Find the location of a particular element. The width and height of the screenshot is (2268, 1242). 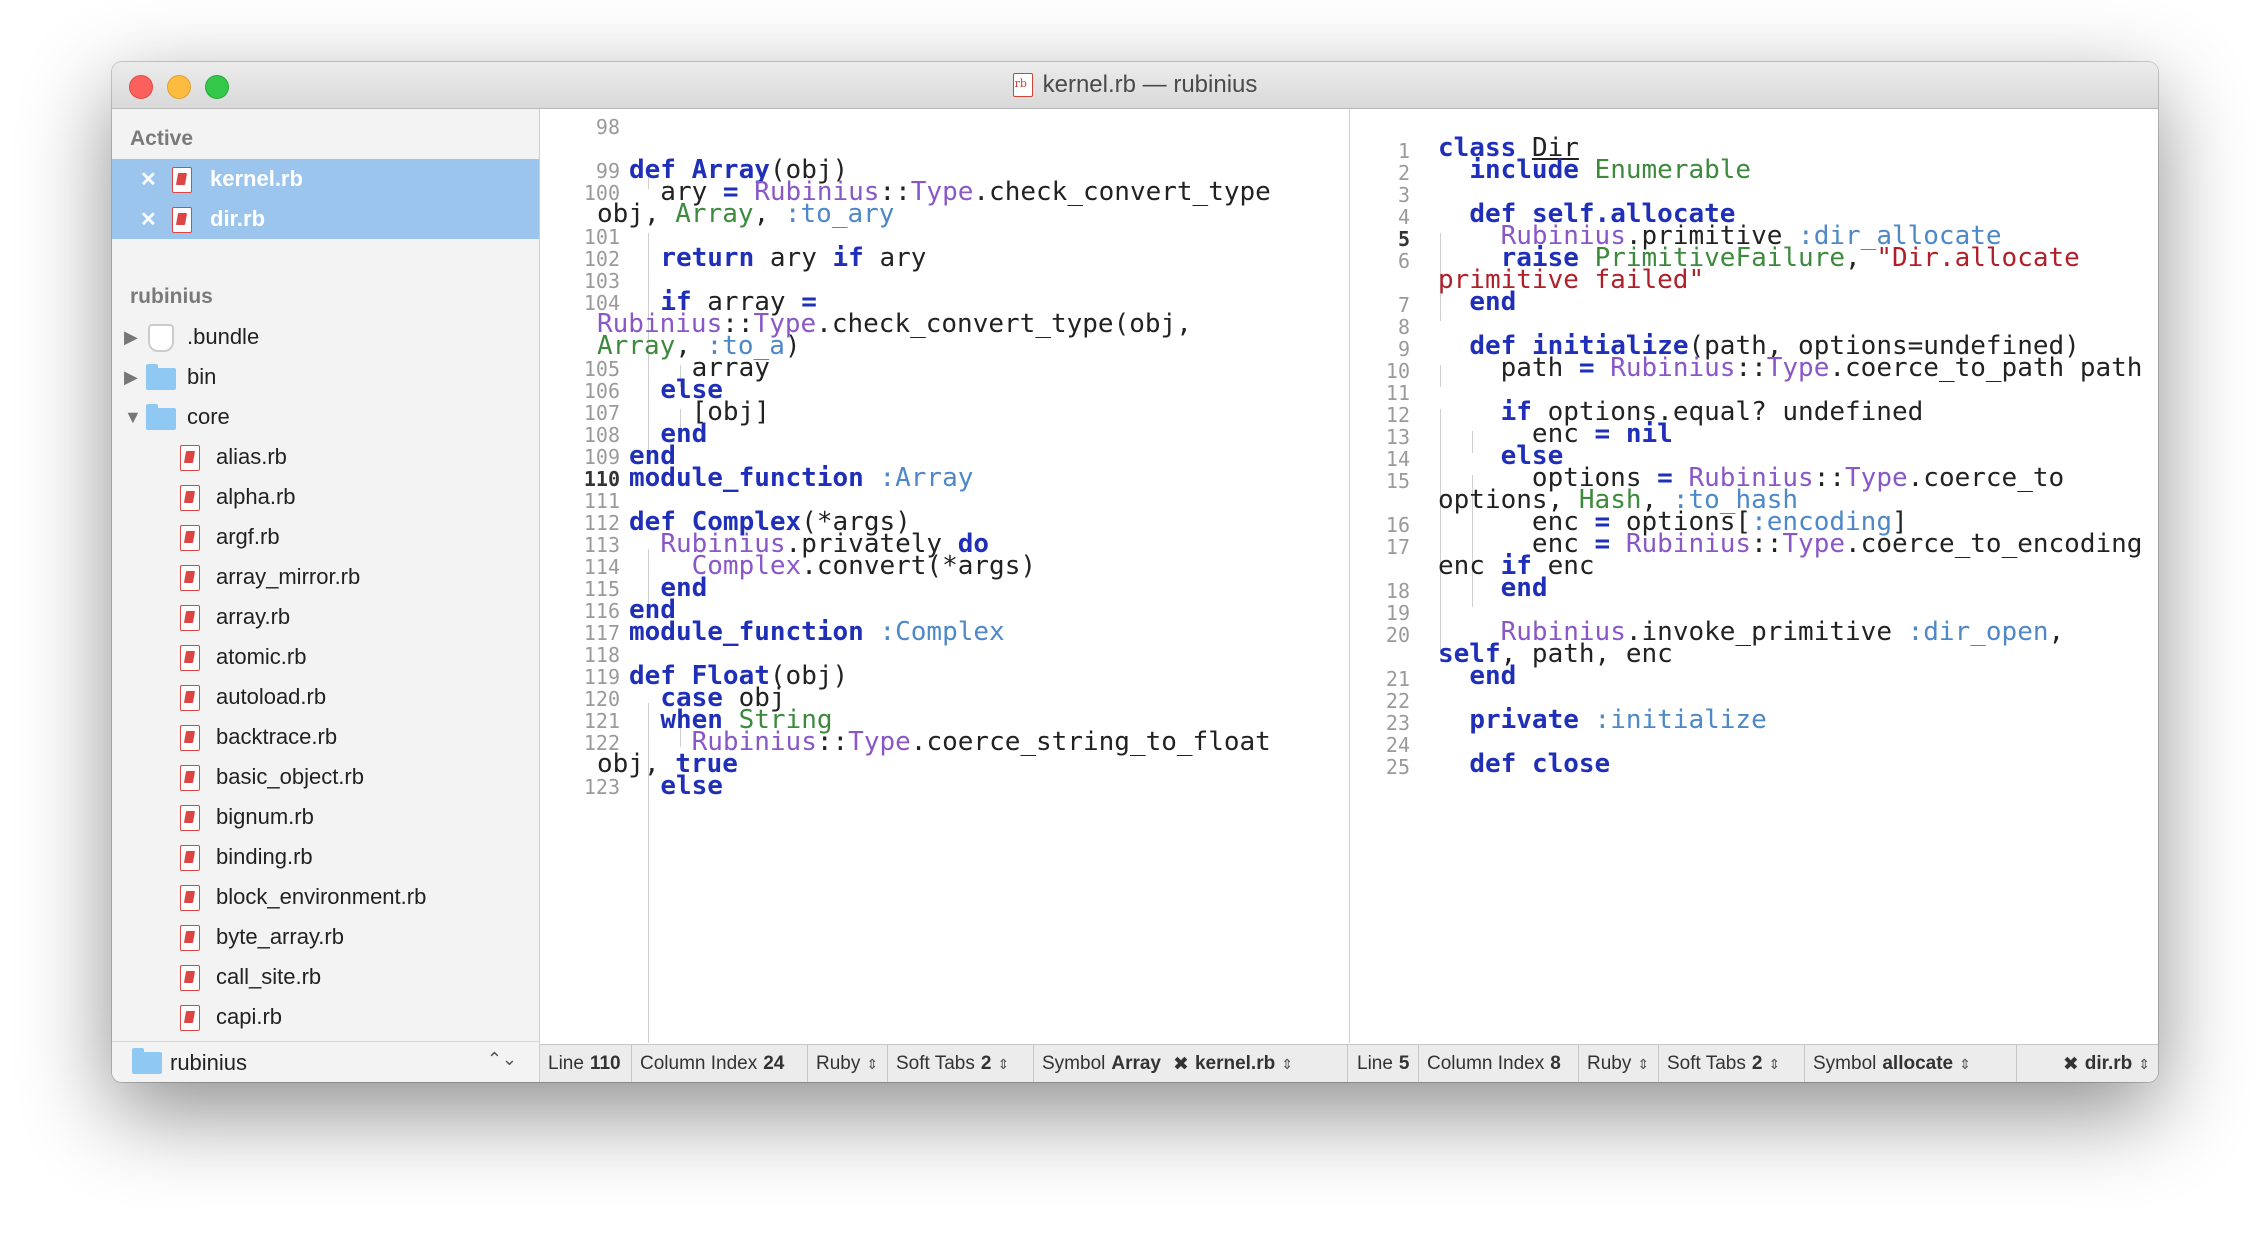

file-label: capi.rb is located at coordinates (249, 1016).